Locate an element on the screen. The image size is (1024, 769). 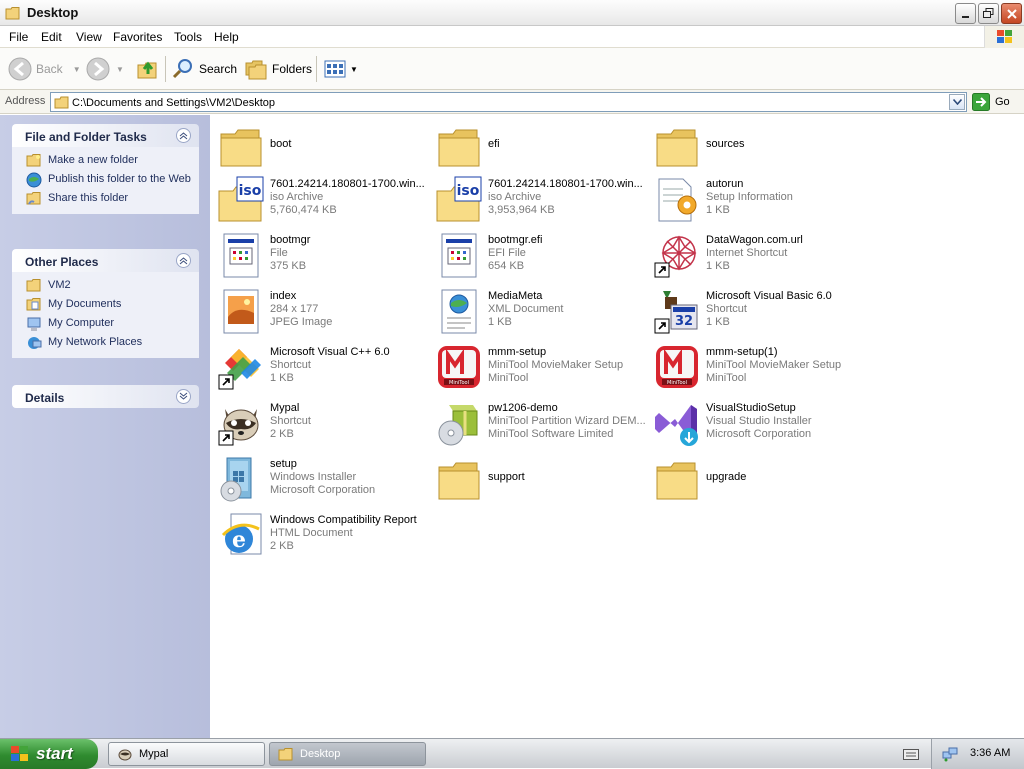
menu-favorites: Favorites is located at coordinates (137, 37).